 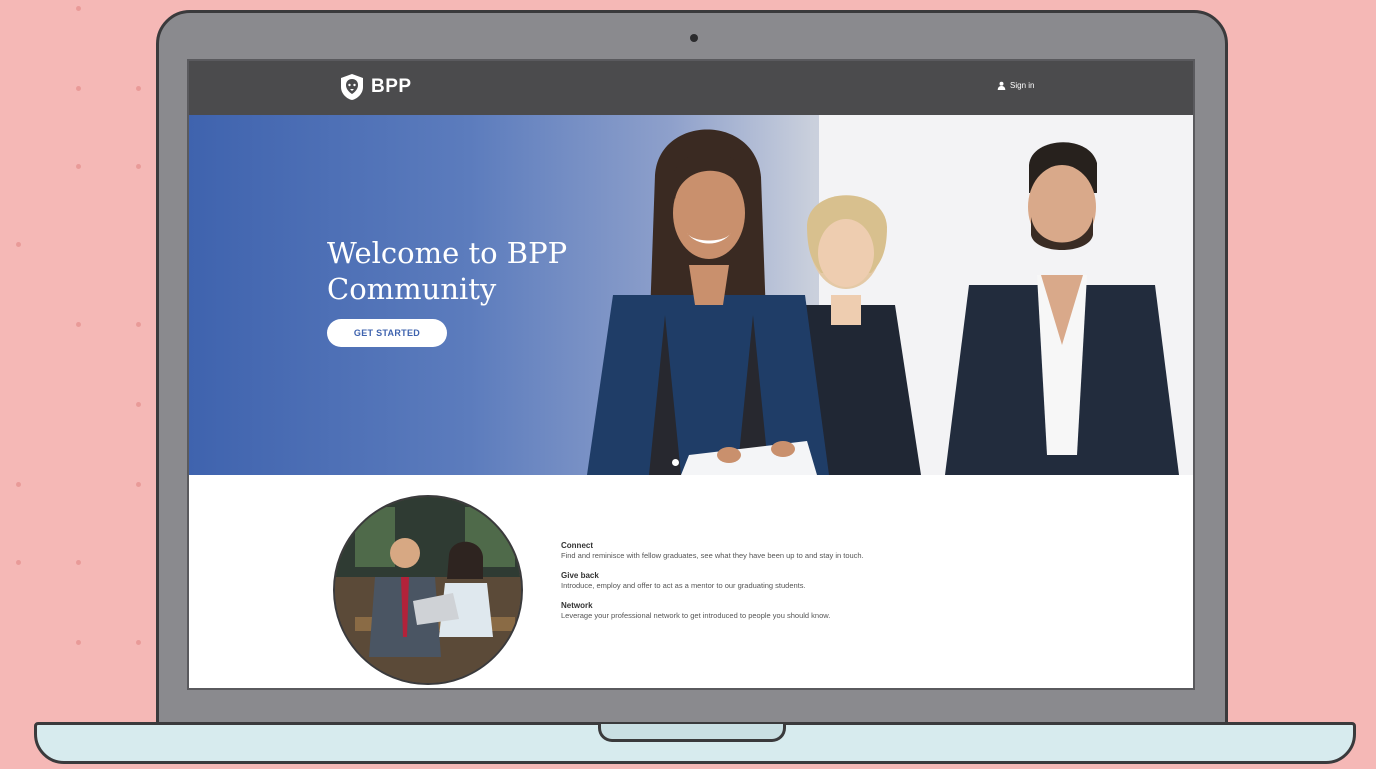 What do you see at coordinates (391, 86) in the screenshot?
I see `brand-name: BPP` at bounding box center [391, 86].